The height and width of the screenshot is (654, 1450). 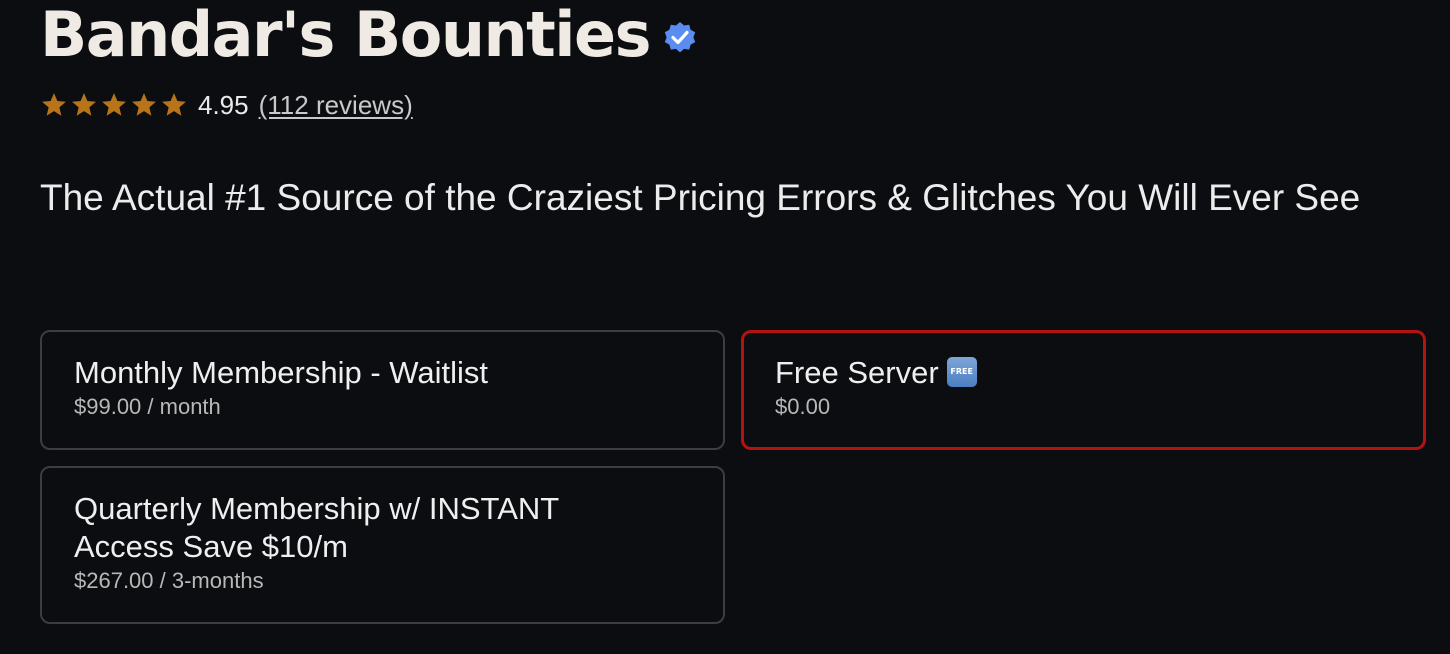 What do you see at coordinates (803, 406) in the screenshot?
I see `plan-price: $0.00` at bounding box center [803, 406].